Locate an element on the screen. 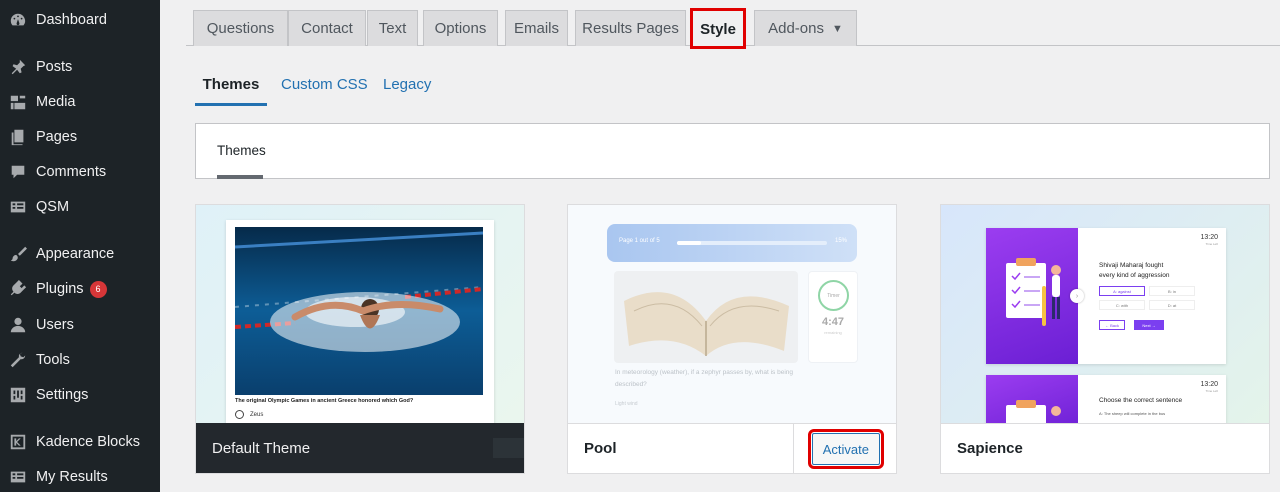 This screenshot has width=1280, height=492. preview-progress-bar: Page 1 out of 5 15% is located at coordinates (732, 243).